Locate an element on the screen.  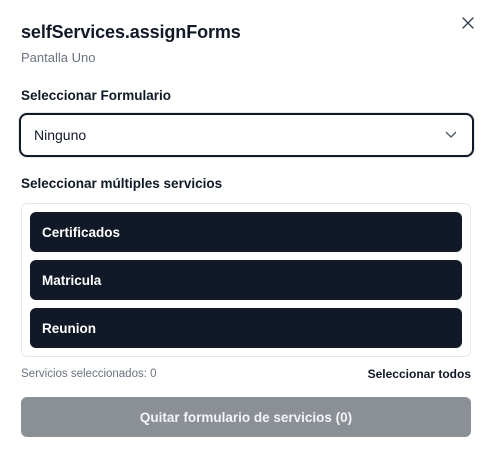
service-item-reunion: Reunion is located at coordinates (246, 328).